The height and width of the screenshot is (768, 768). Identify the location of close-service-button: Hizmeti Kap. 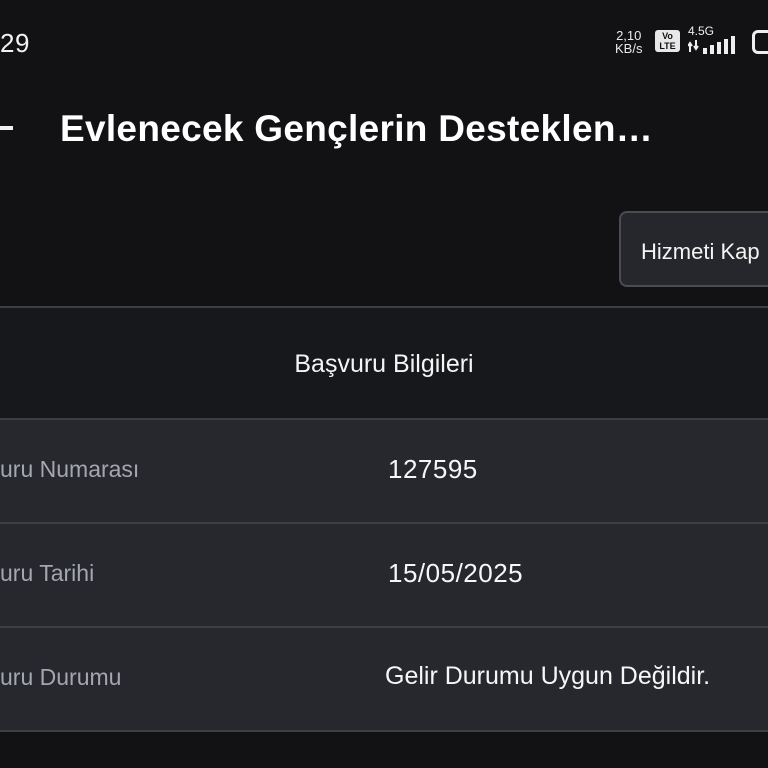
(693, 249).